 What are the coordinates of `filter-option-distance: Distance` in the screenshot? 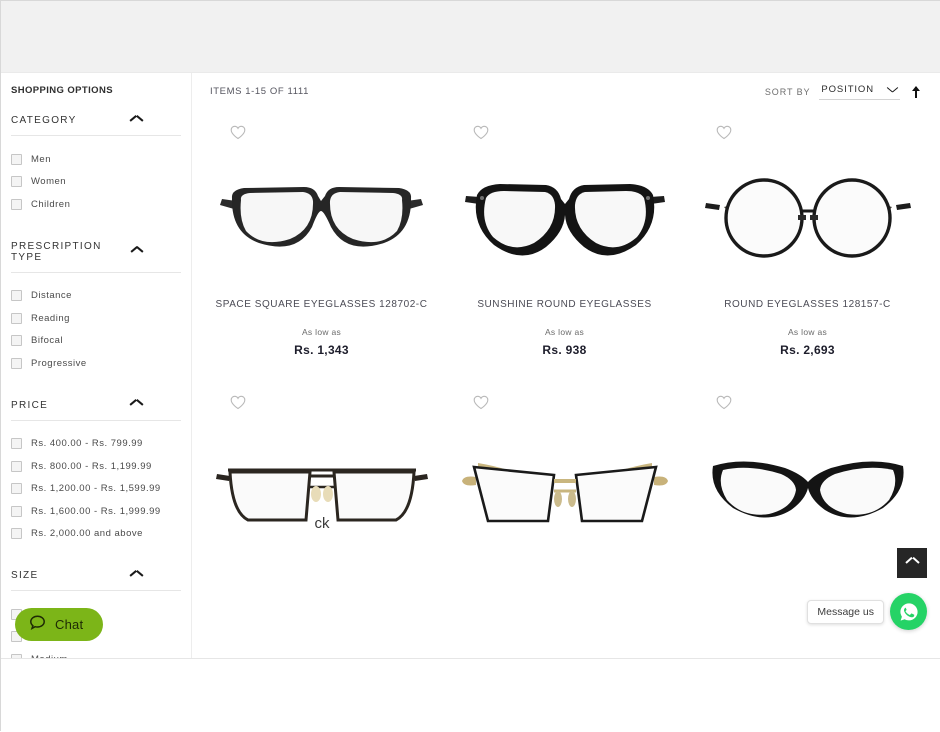 It's located at (96, 296).